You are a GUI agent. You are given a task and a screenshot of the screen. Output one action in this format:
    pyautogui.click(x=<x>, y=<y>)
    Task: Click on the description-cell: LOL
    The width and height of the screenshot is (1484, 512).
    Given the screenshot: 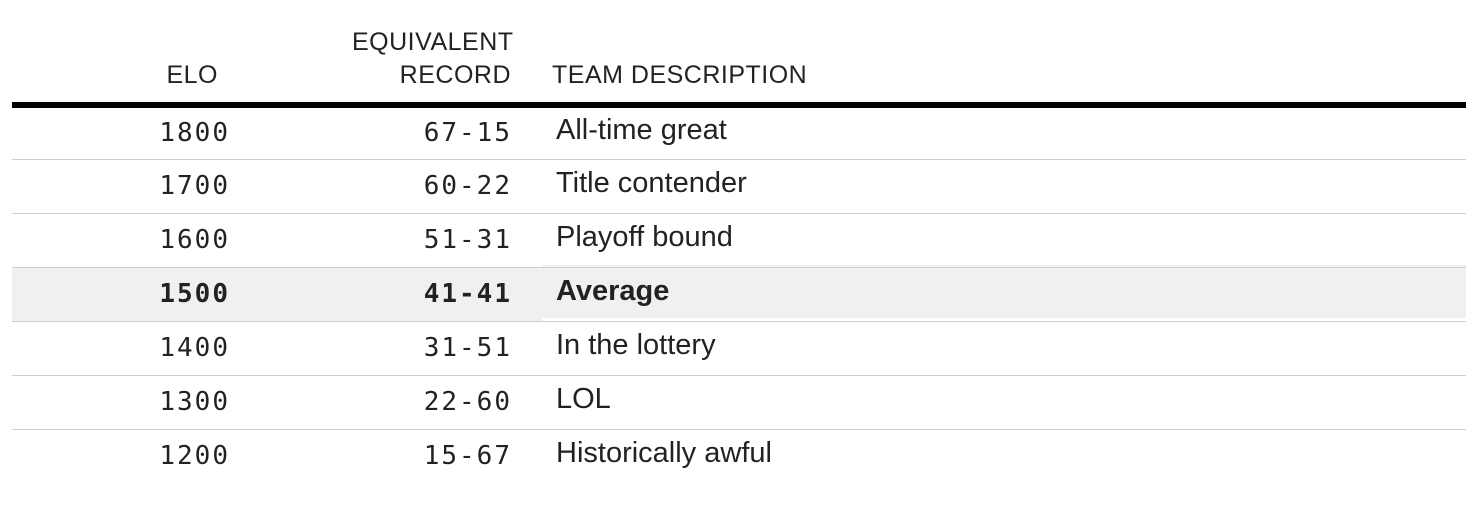 What is the action you would take?
    pyautogui.click(x=583, y=398)
    